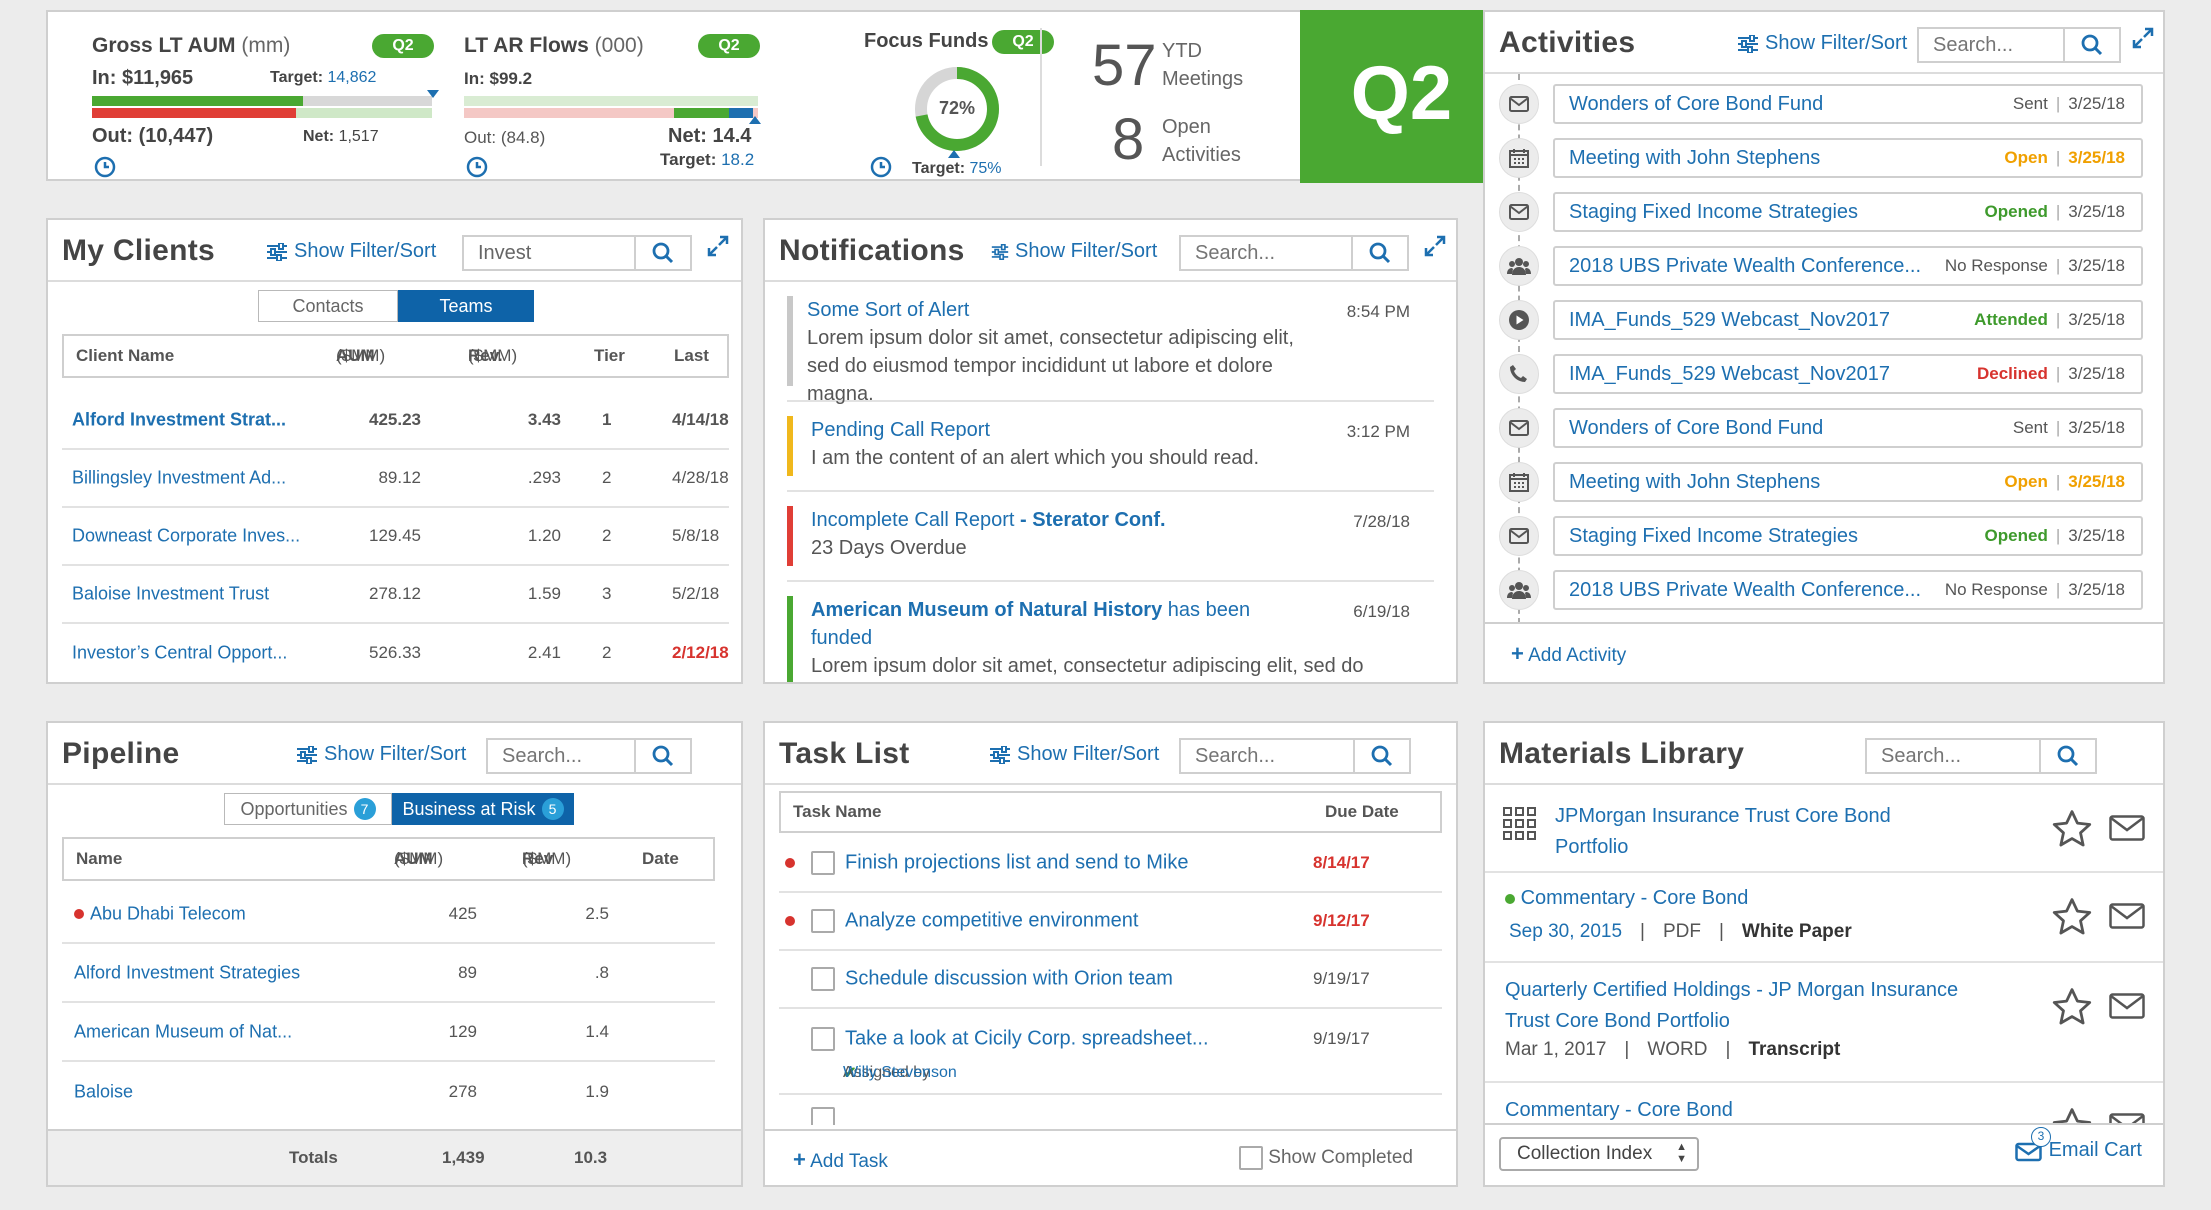 This screenshot has width=2211, height=1210. I want to click on notifications-filter-button: Show Filter/Sort, so click(1074, 251).